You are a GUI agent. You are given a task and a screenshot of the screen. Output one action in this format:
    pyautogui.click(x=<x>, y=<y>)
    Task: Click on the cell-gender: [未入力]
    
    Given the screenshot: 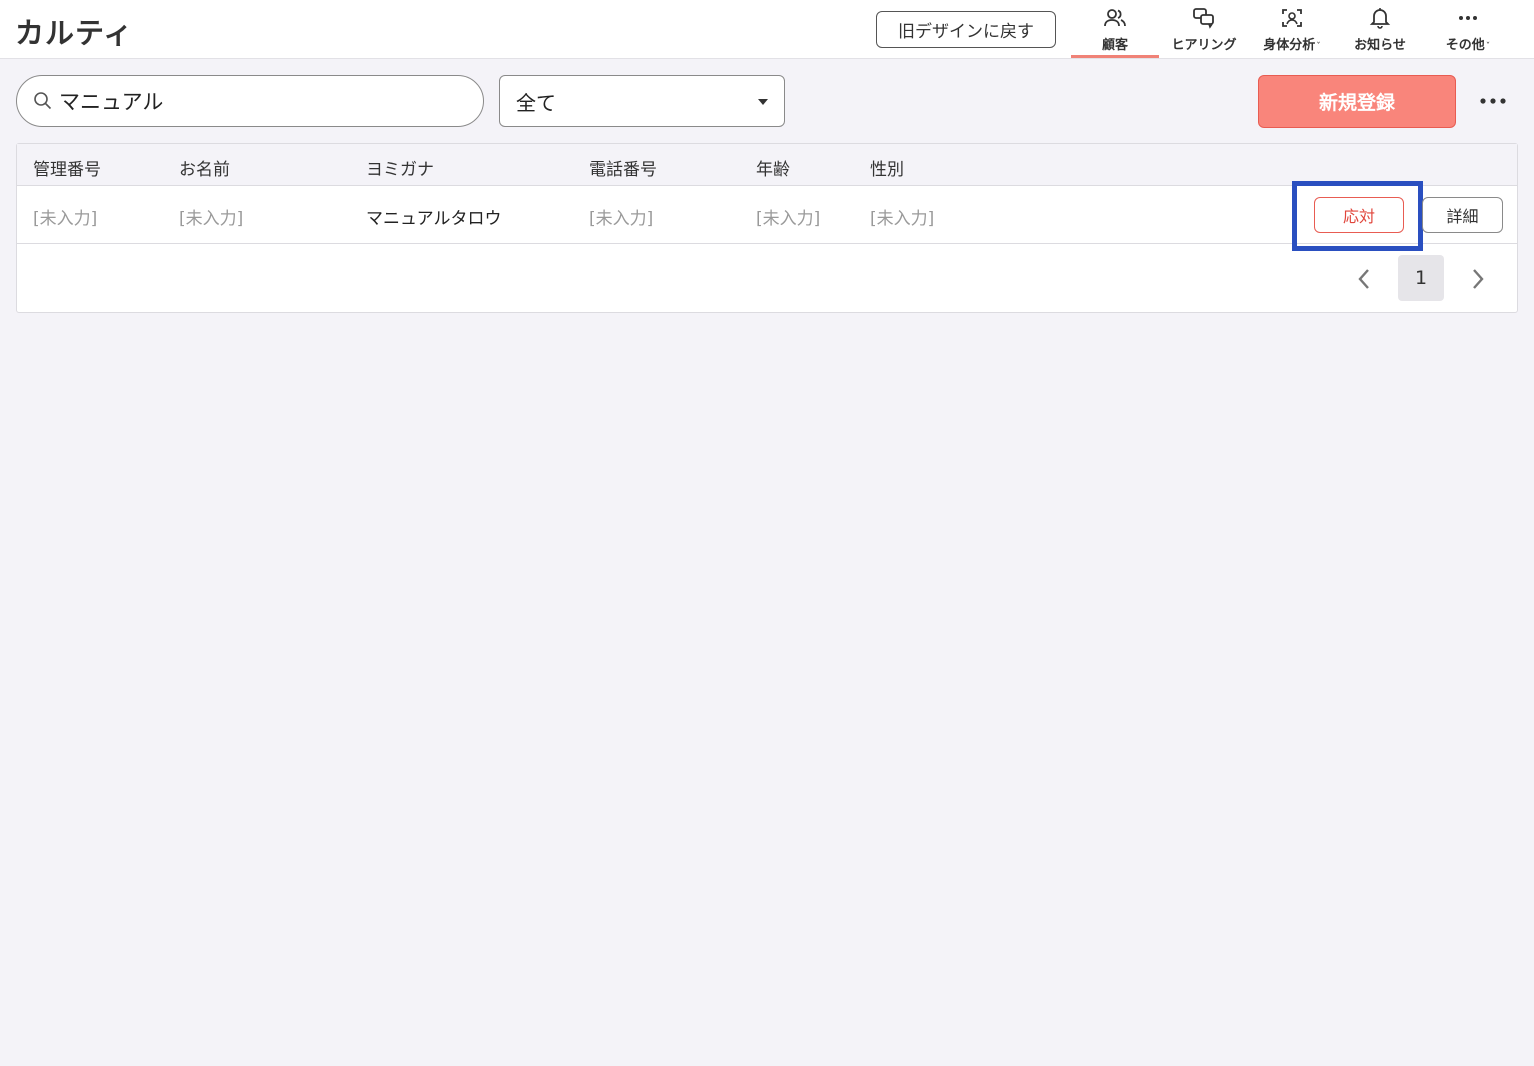 What is the action you would take?
    pyautogui.click(x=902, y=219)
    